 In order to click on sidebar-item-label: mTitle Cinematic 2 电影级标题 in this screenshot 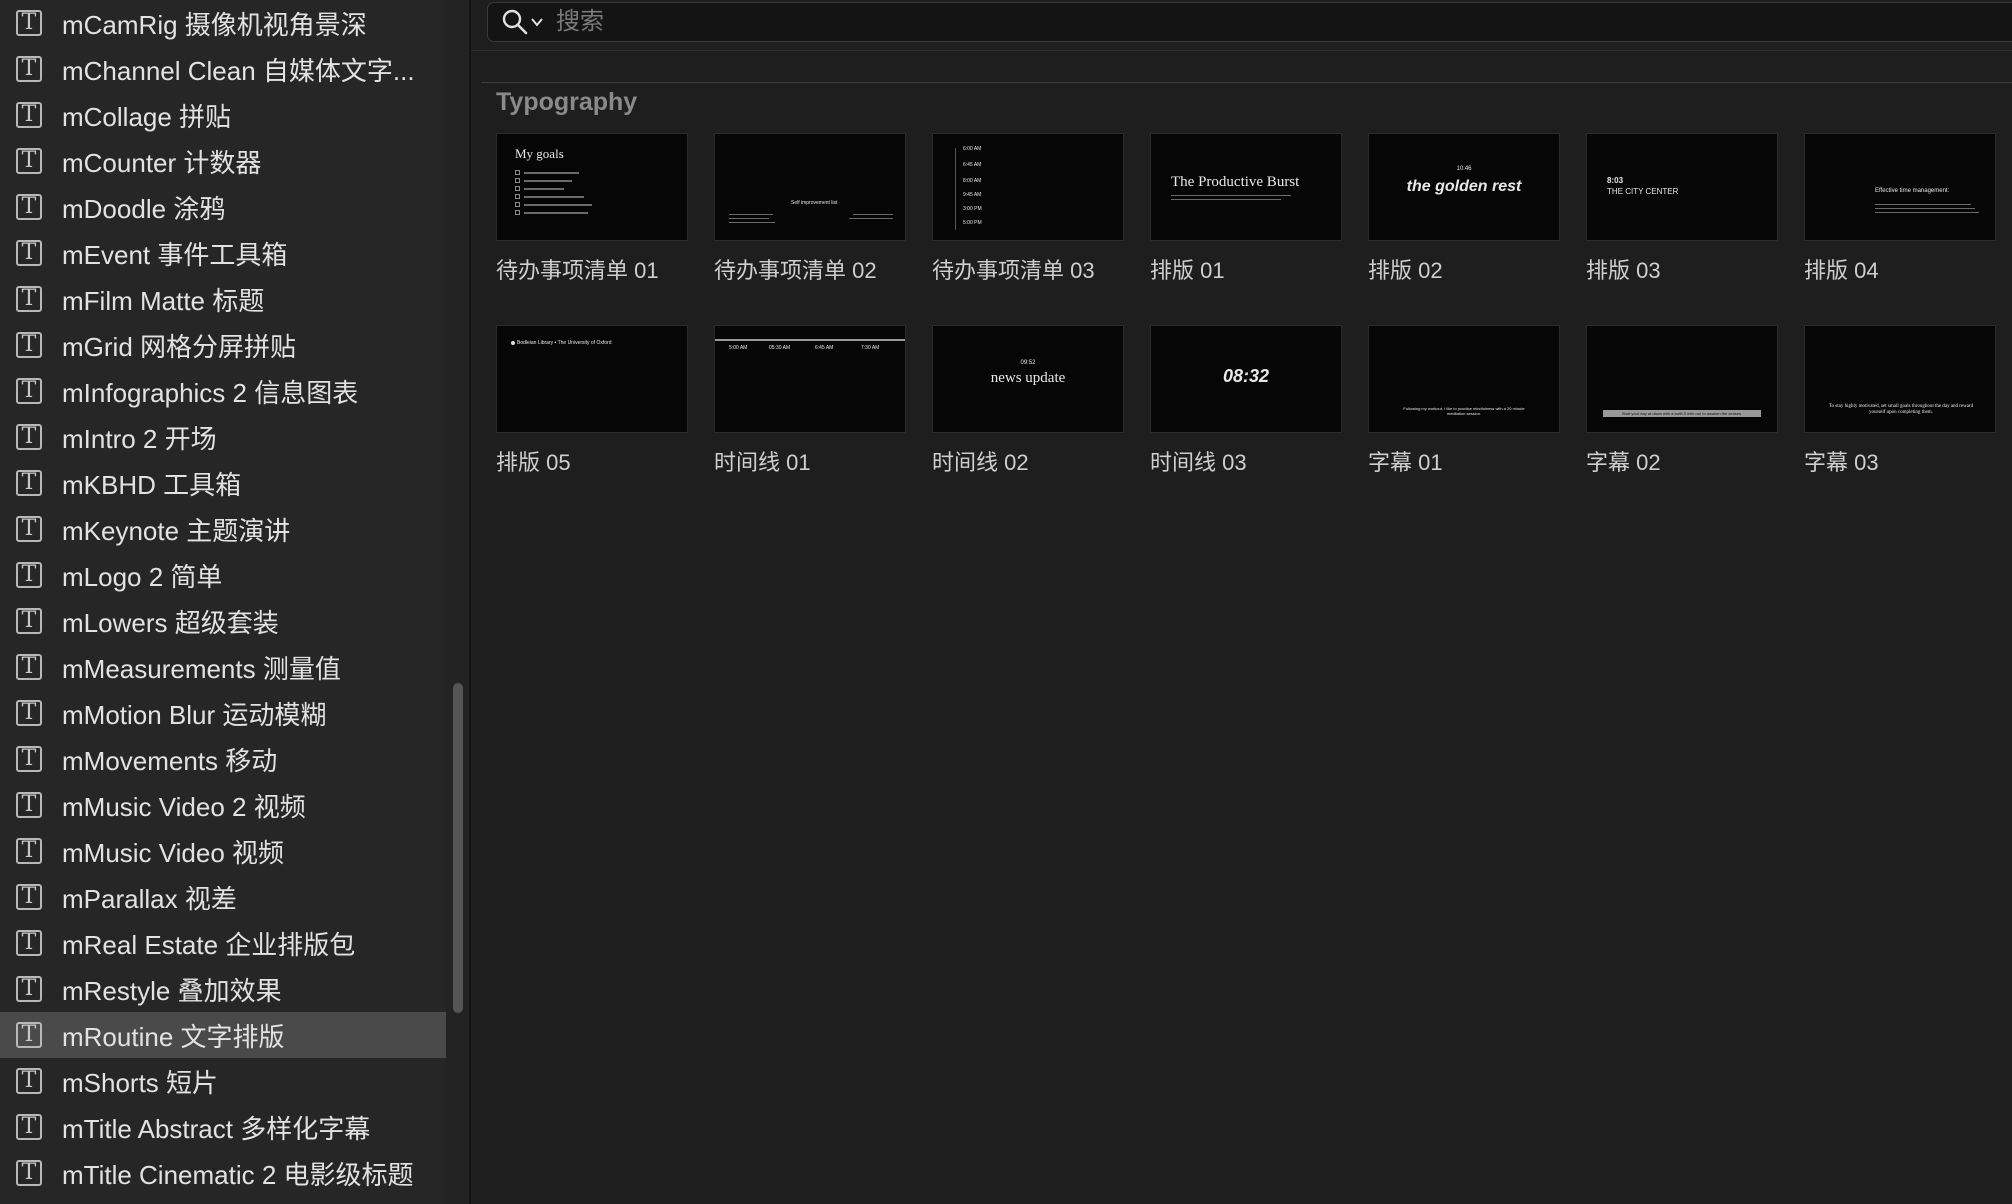, I will do `click(238, 1174)`.